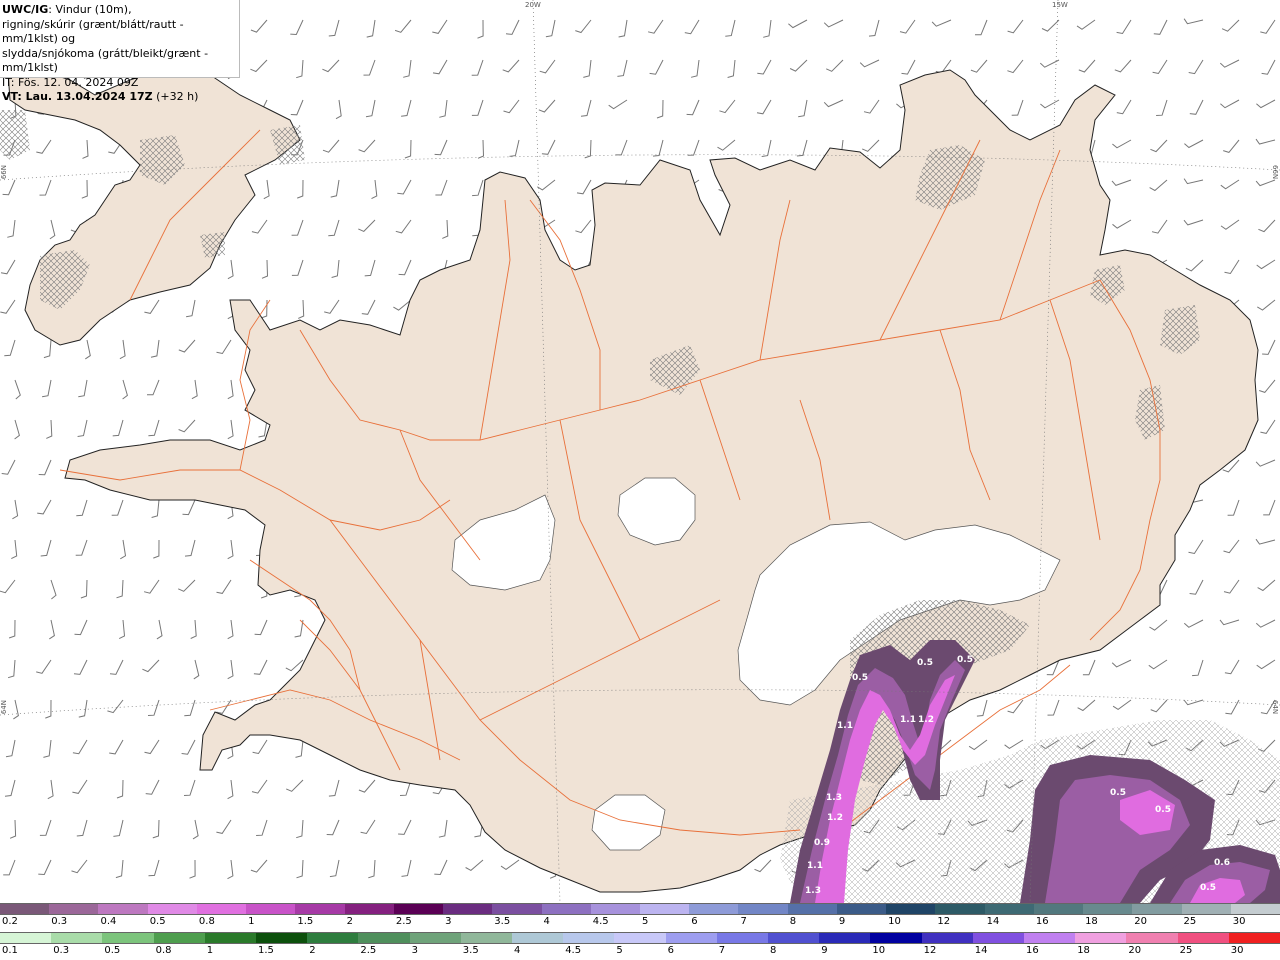 The width and height of the screenshot is (1280, 960). I want to click on legend-label: 4, so click(546, 921).